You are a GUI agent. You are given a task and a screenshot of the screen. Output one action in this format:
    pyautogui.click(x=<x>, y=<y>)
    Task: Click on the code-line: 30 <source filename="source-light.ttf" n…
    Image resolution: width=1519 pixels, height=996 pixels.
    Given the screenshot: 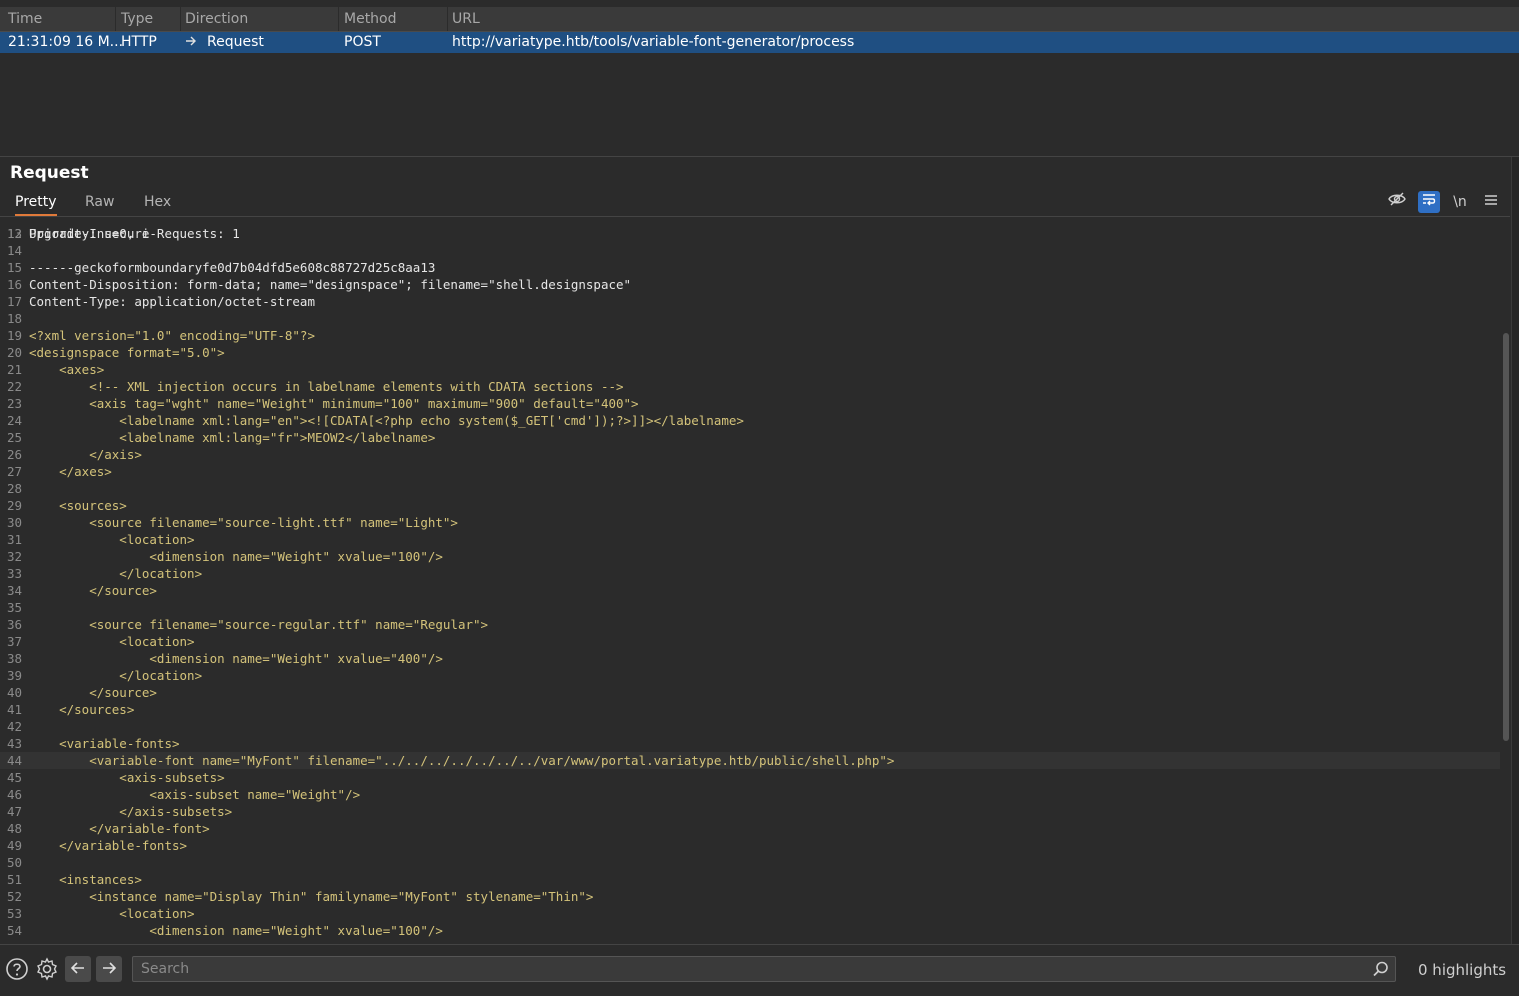 What is the action you would take?
    pyautogui.click(x=750, y=522)
    